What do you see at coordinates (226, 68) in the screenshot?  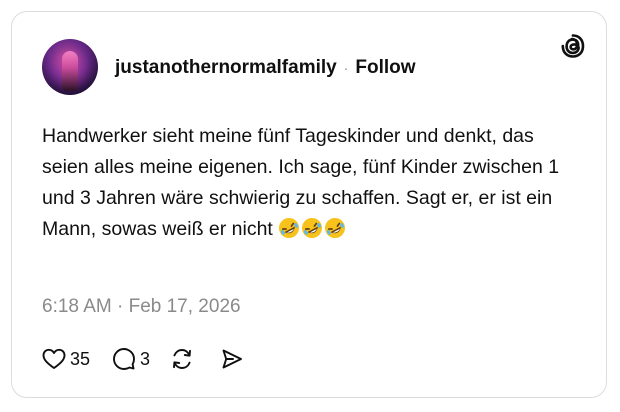 I see `username-link: justanothernormalfamily` at bounding box center [226, 68].